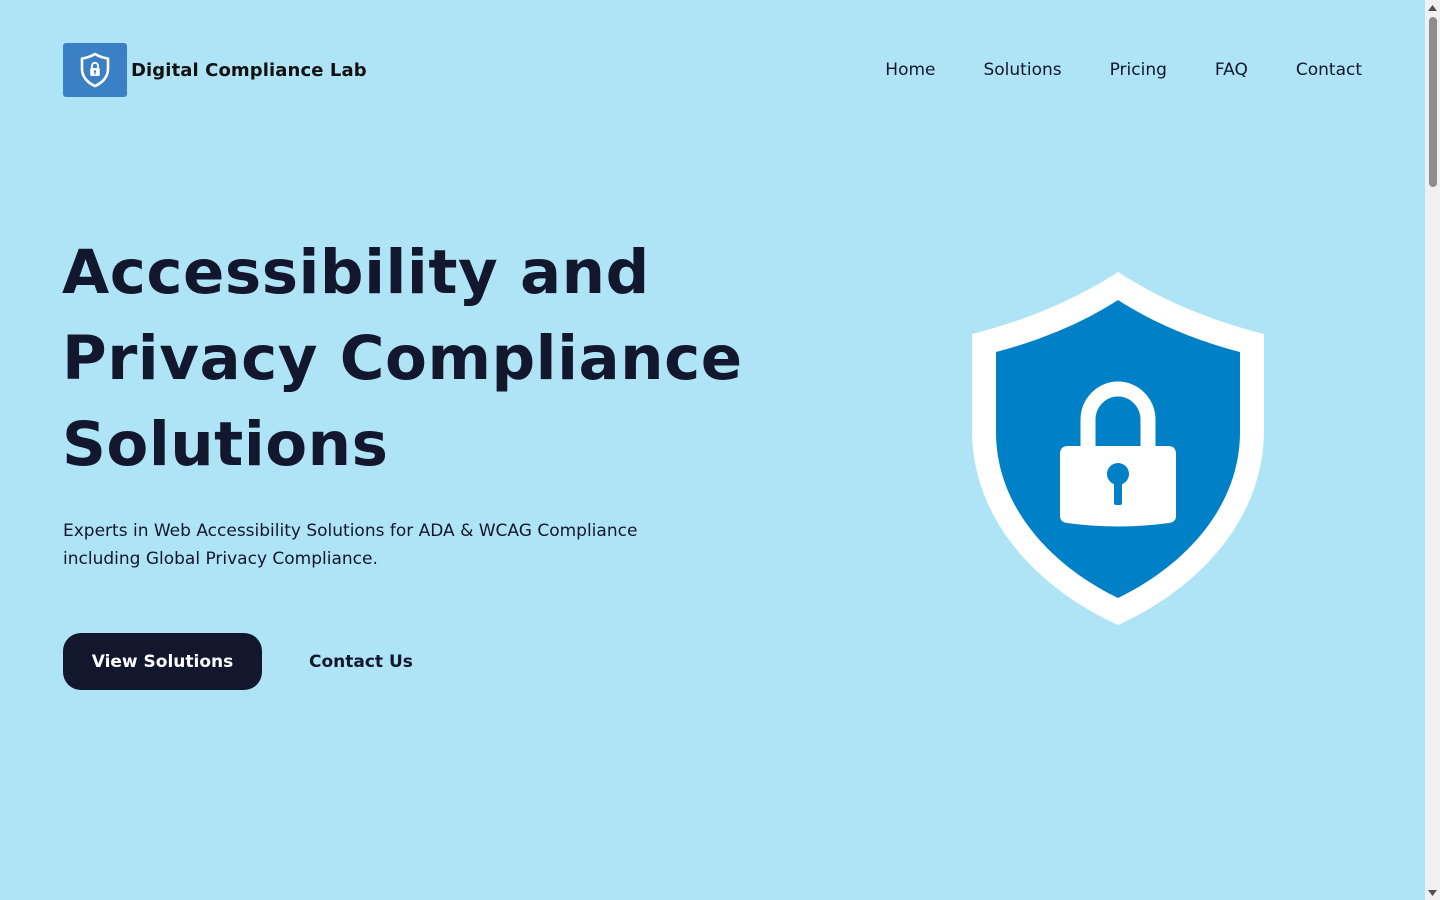  What do you see at coordinates (402, 358) in the screenshot?
I see `hero-title-line: Privacy Compliance` at bounding box center [402, 358].